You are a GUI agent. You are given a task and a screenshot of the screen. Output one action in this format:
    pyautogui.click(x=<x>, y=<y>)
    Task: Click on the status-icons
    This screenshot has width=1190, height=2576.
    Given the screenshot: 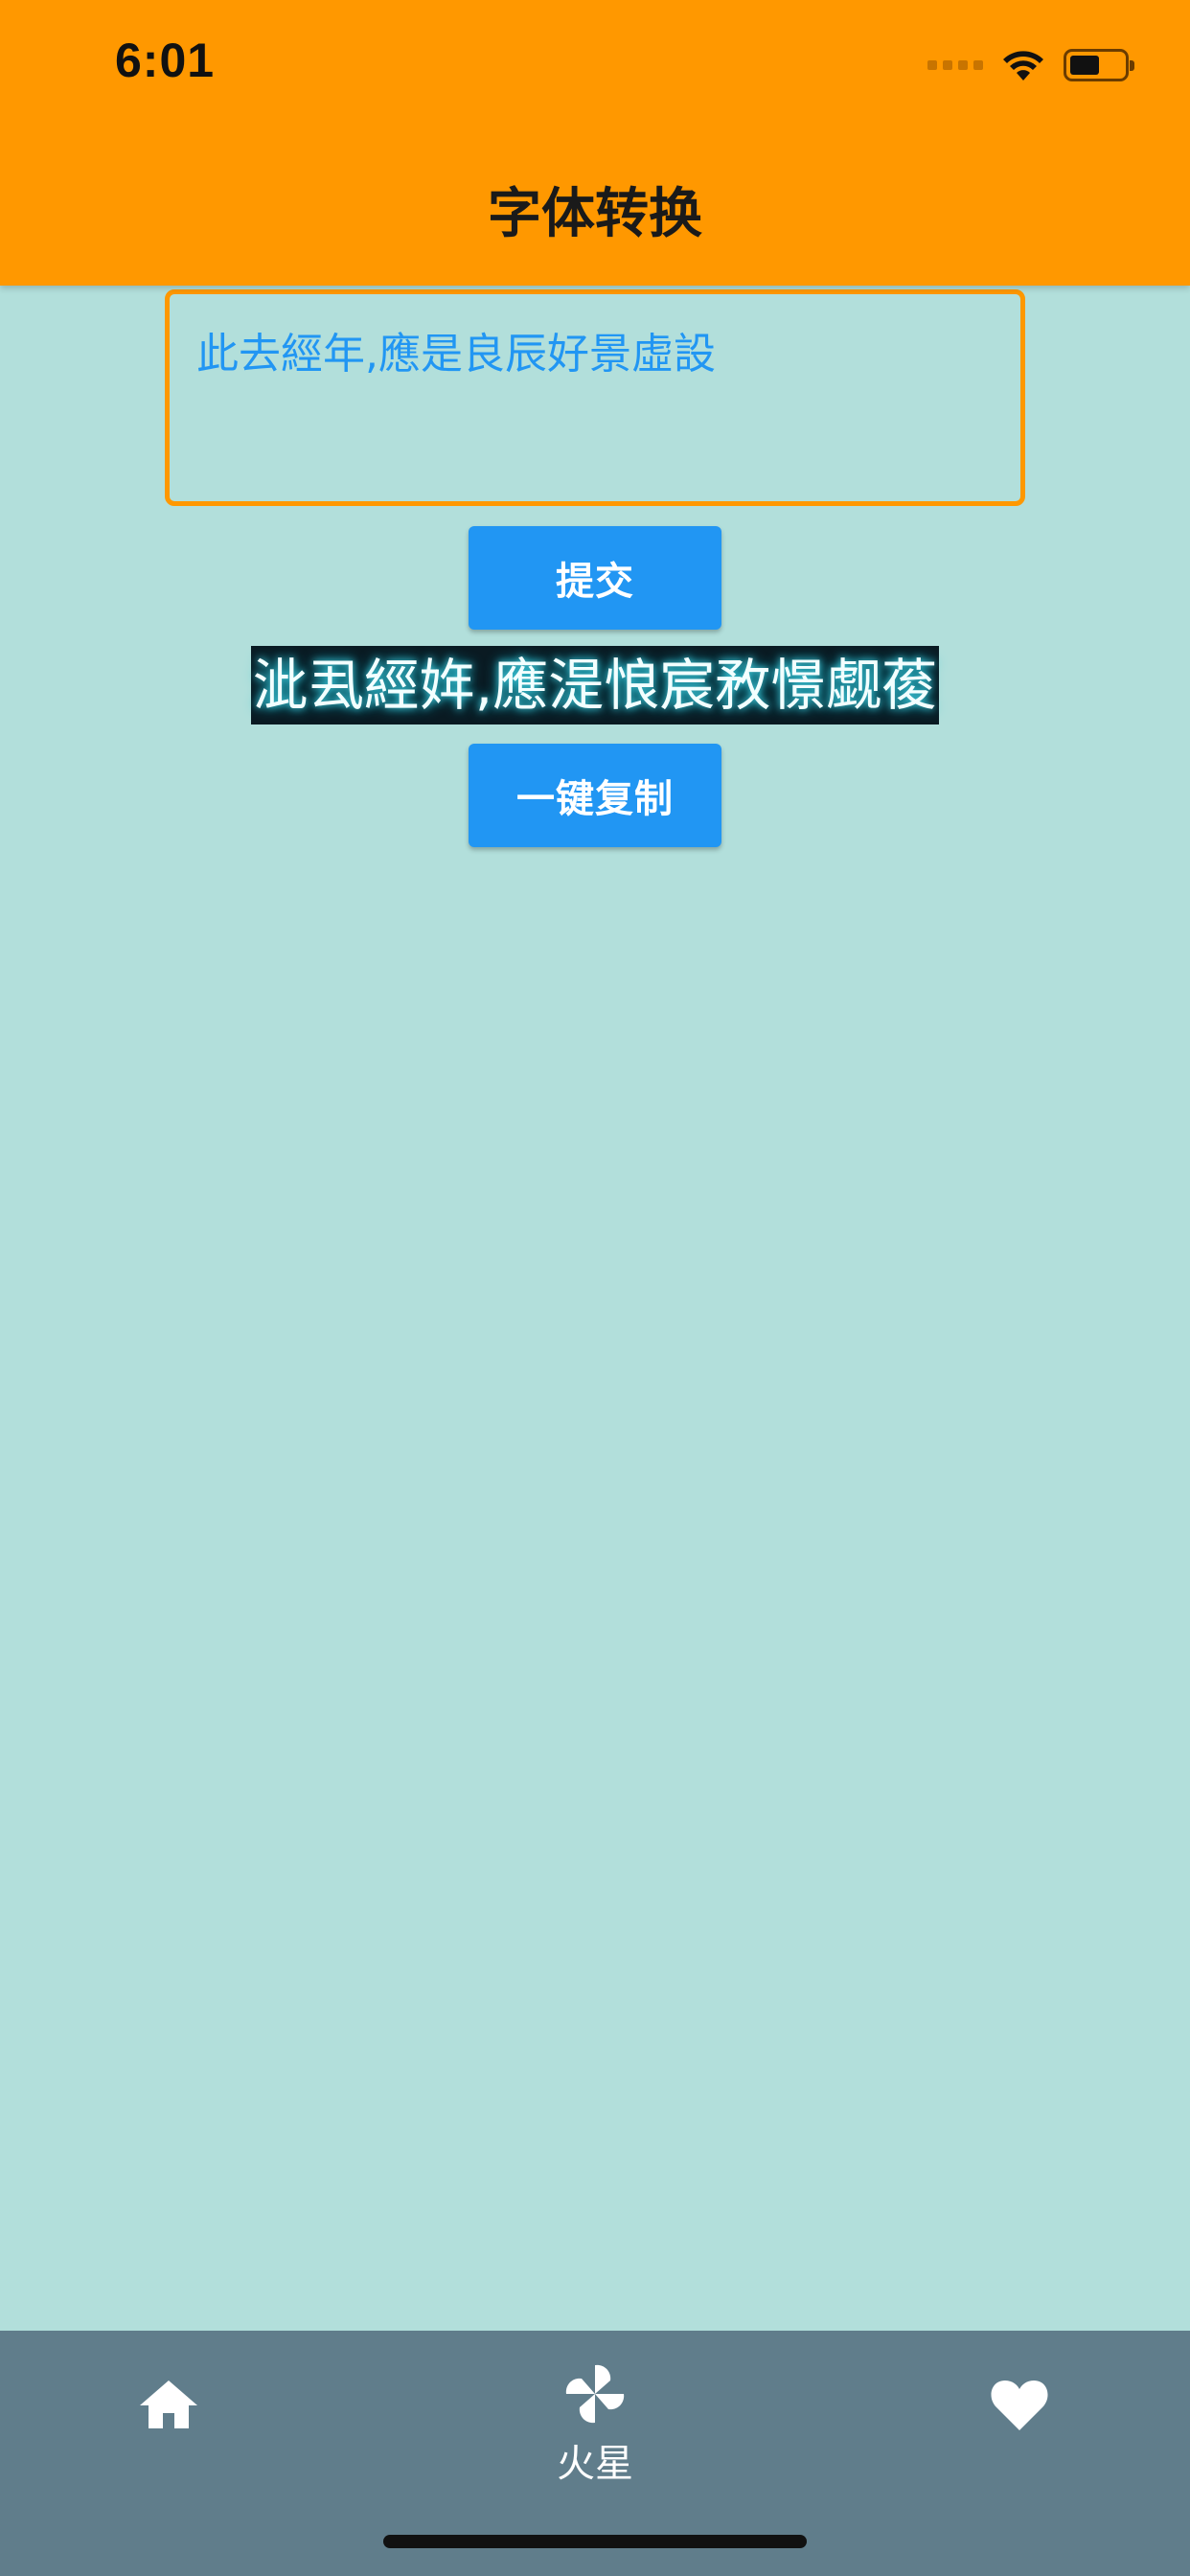 What is the action you would take?
    pyautogui.click(x=1031, y=65)
    